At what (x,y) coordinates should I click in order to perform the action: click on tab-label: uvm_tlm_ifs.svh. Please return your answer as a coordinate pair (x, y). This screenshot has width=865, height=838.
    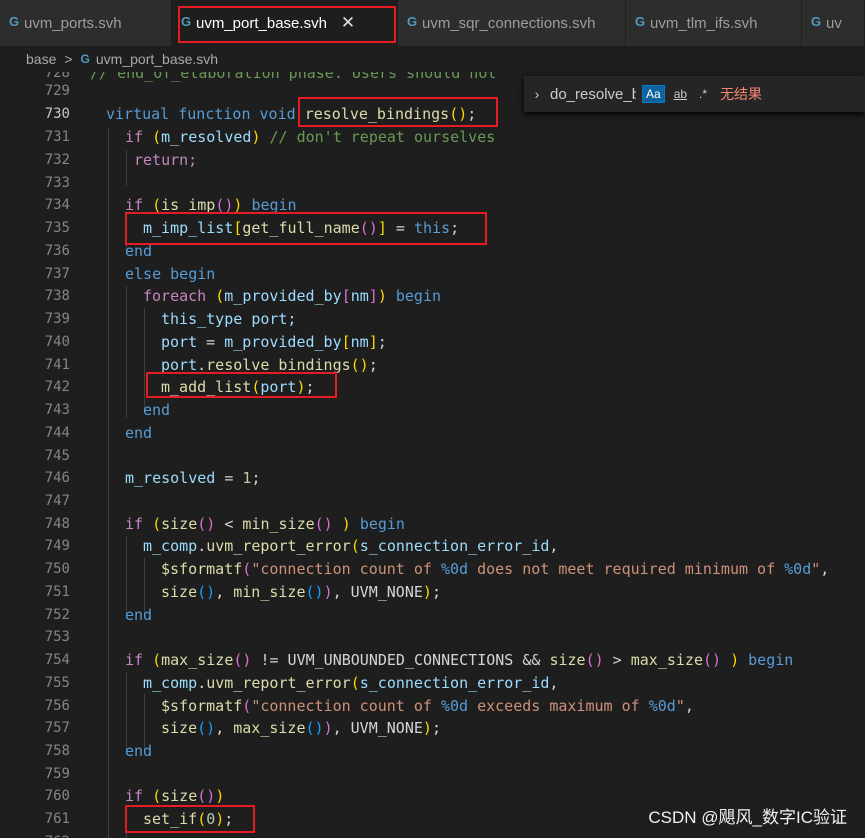
    Looking at the image, I should click on (704, 23).